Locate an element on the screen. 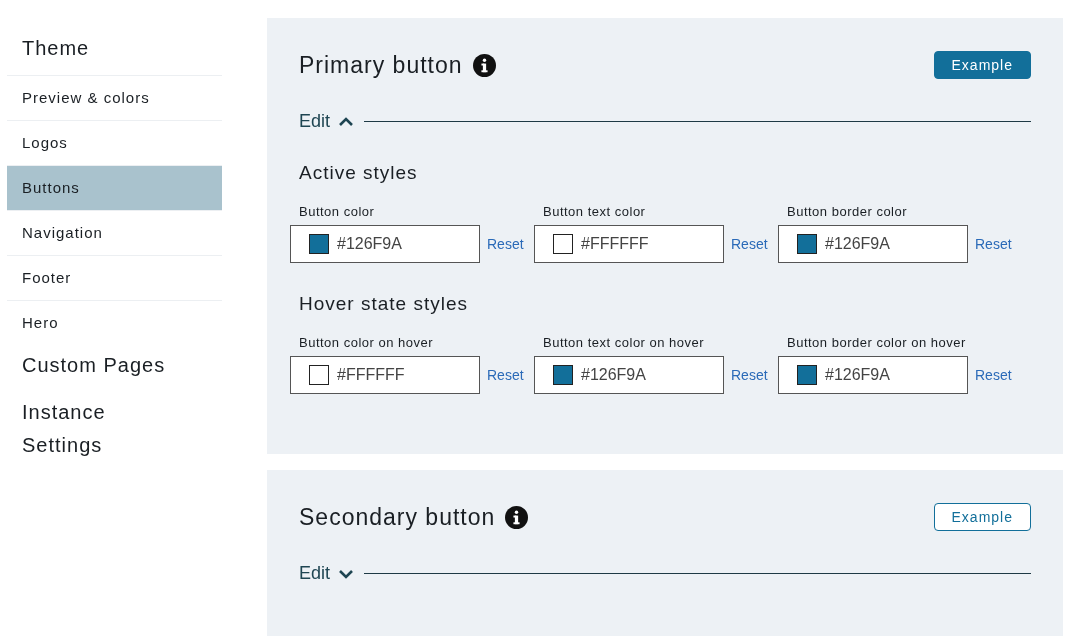 This screenshot has height=636, width=1070. sidebar-item: Preview & colors is located at coordinates (114, 97).